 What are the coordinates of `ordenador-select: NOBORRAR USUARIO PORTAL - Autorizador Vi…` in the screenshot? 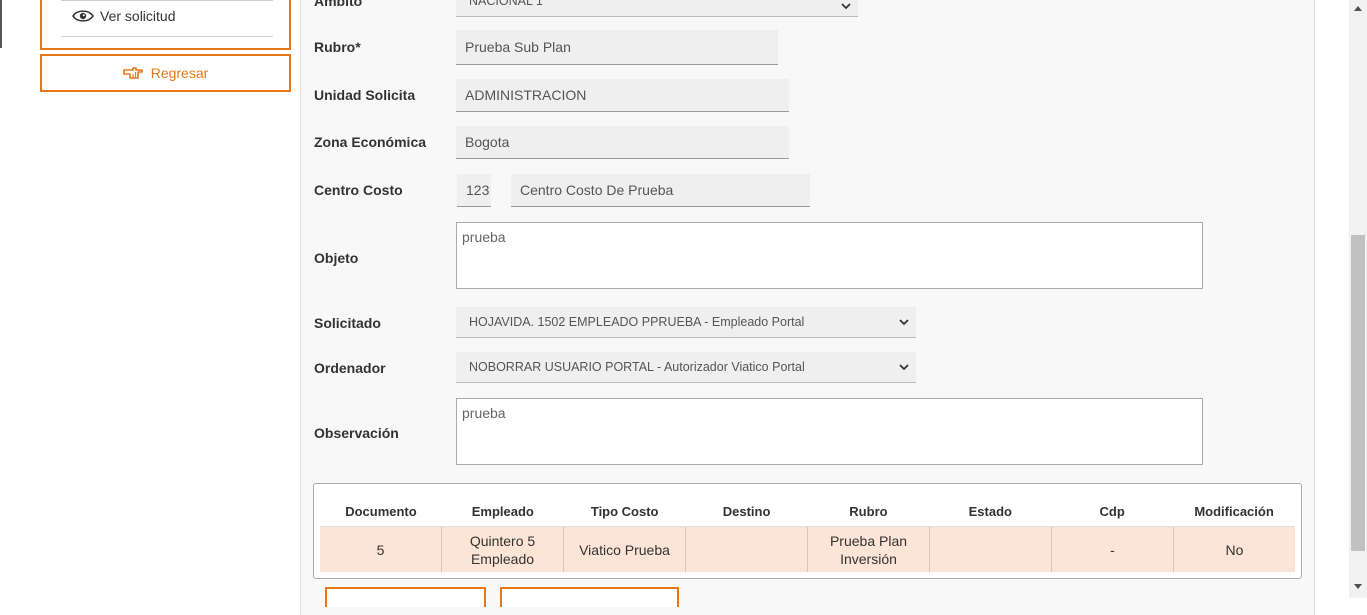 It's located at (686, 367).